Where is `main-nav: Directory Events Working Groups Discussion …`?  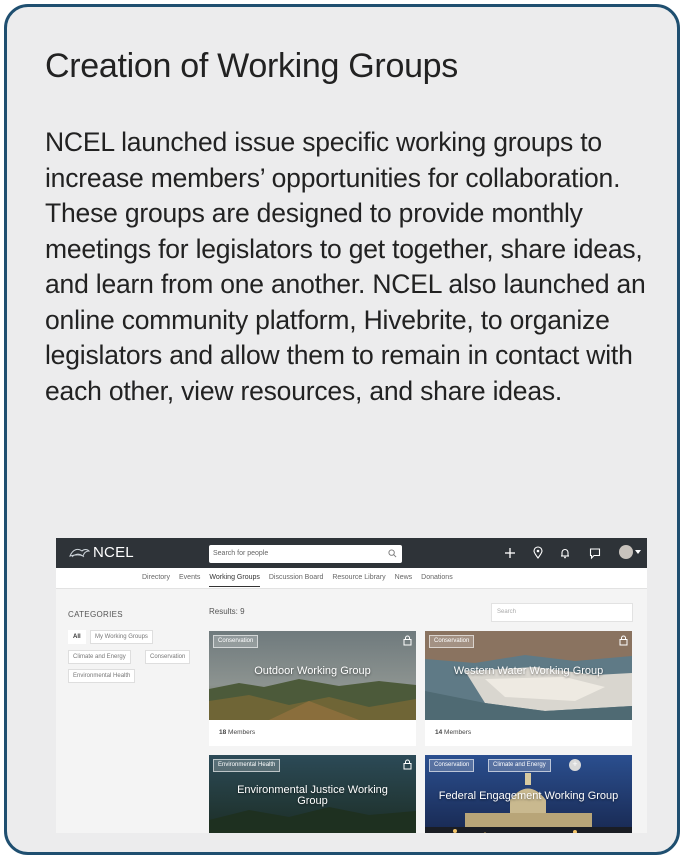 main-nav: Directory Events Working Groups Discussion … is located at coordinates (351, 578).